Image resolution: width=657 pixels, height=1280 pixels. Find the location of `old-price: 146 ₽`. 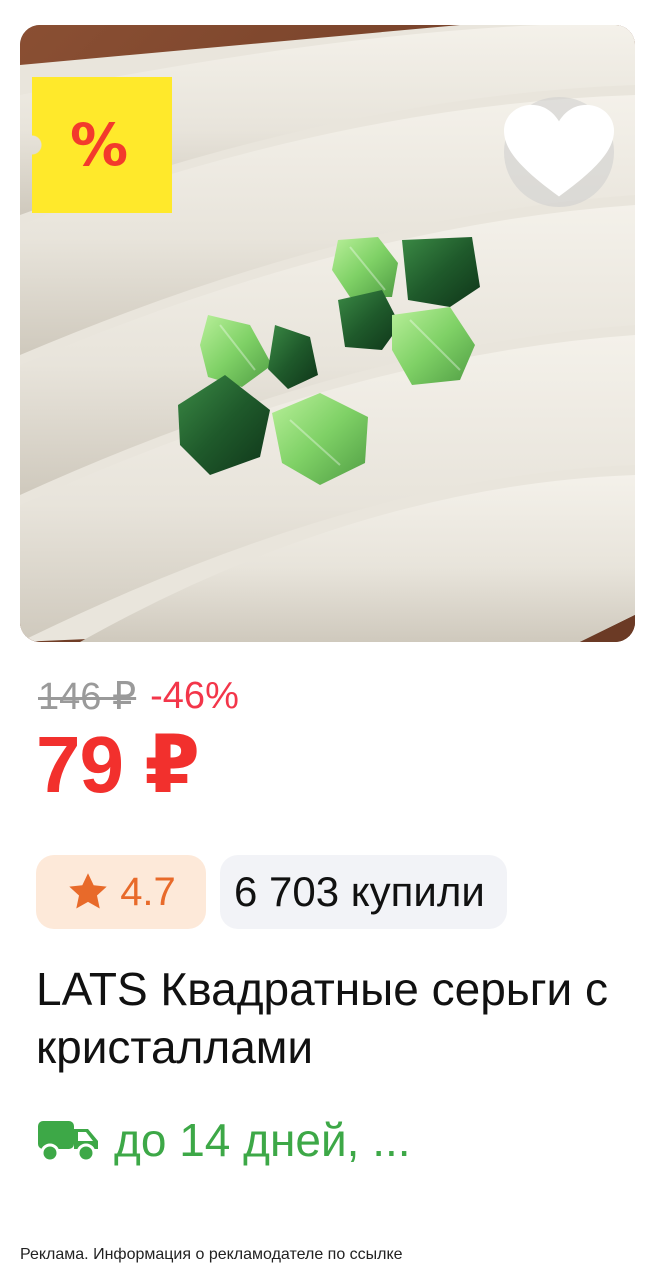

old-price: 146 ₽ is located at coordinates (87, 696).